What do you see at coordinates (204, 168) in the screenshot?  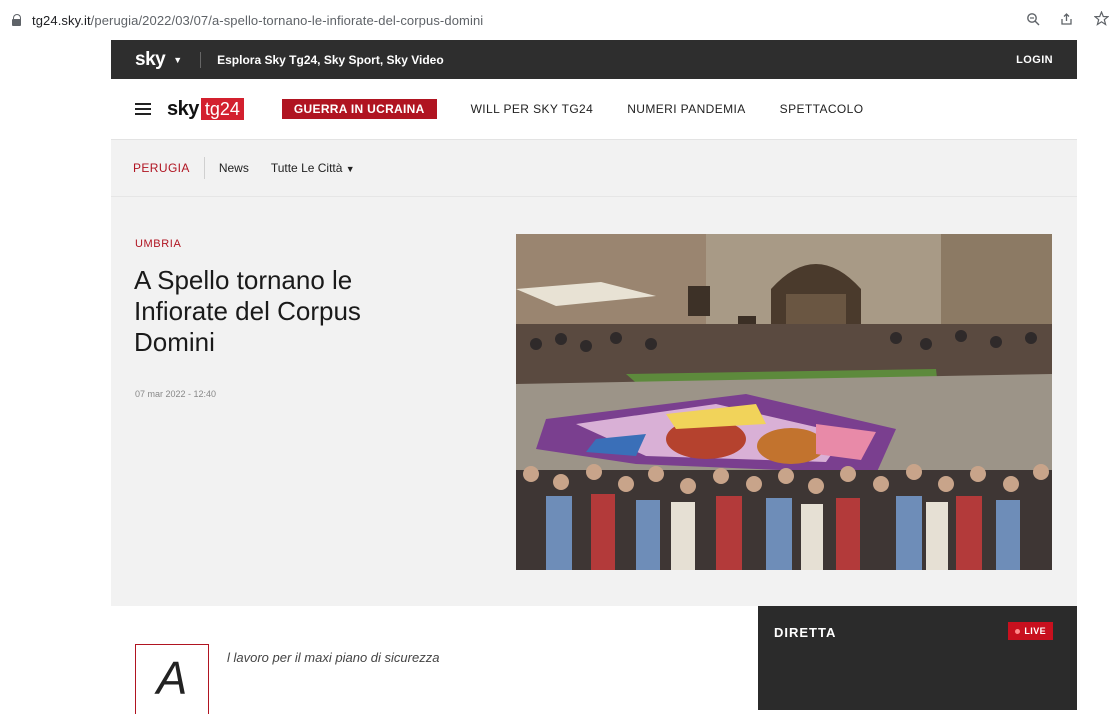 I see `subnav-divider` at bounding box center [204, 168].